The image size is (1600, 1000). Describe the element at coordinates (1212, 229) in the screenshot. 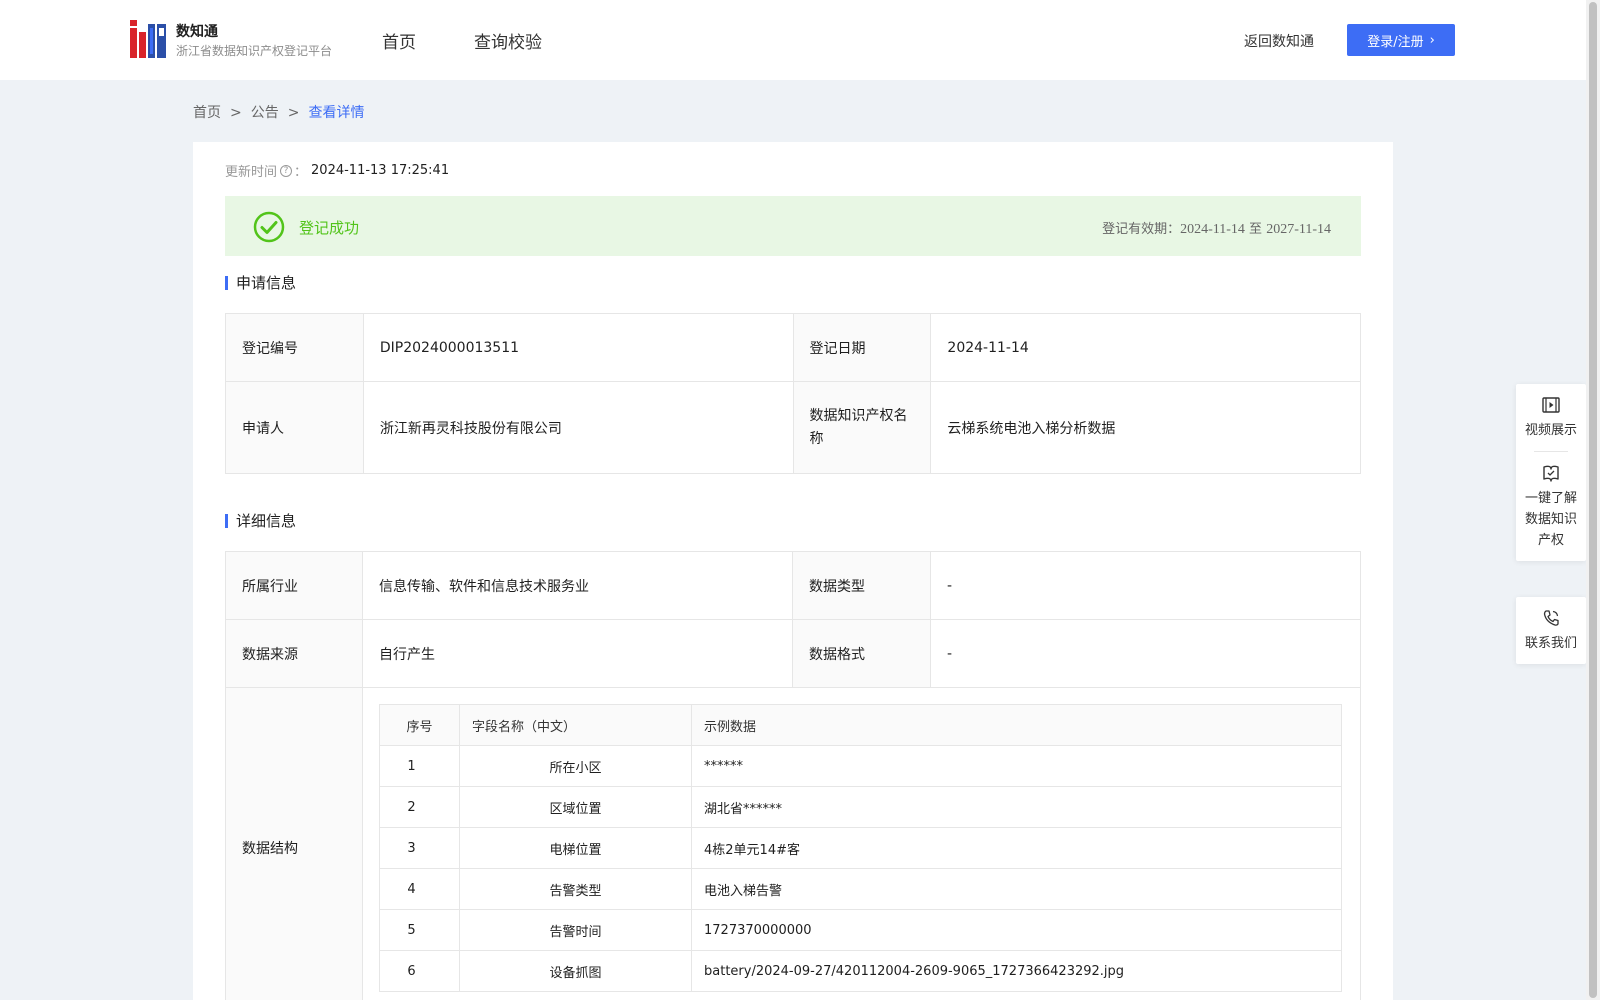

I see `validity-from: 2024-11-14` at that location.